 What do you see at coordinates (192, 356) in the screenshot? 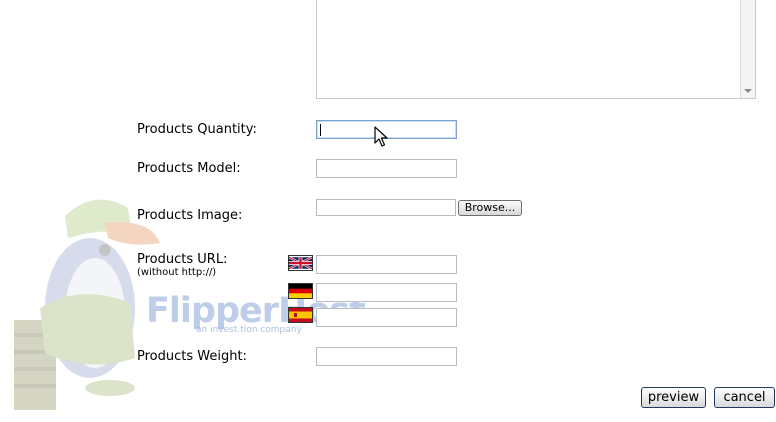
I see `weight-label: Products Weight:` at bounding box center [192, 356].